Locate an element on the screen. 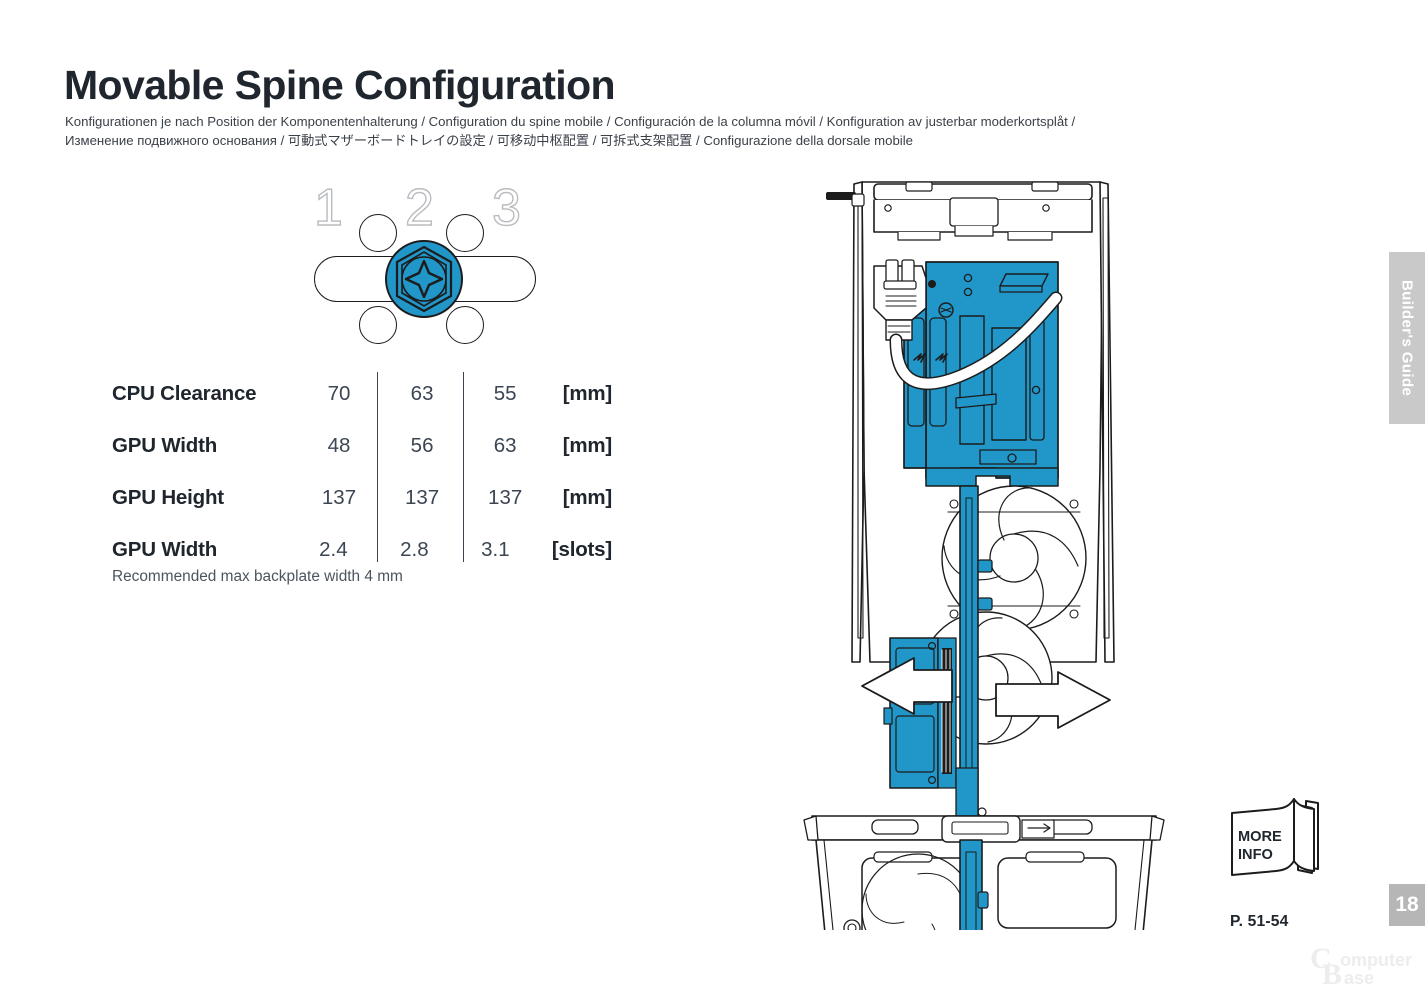  row-unit: [slots] is located at coordinates (582, 549).